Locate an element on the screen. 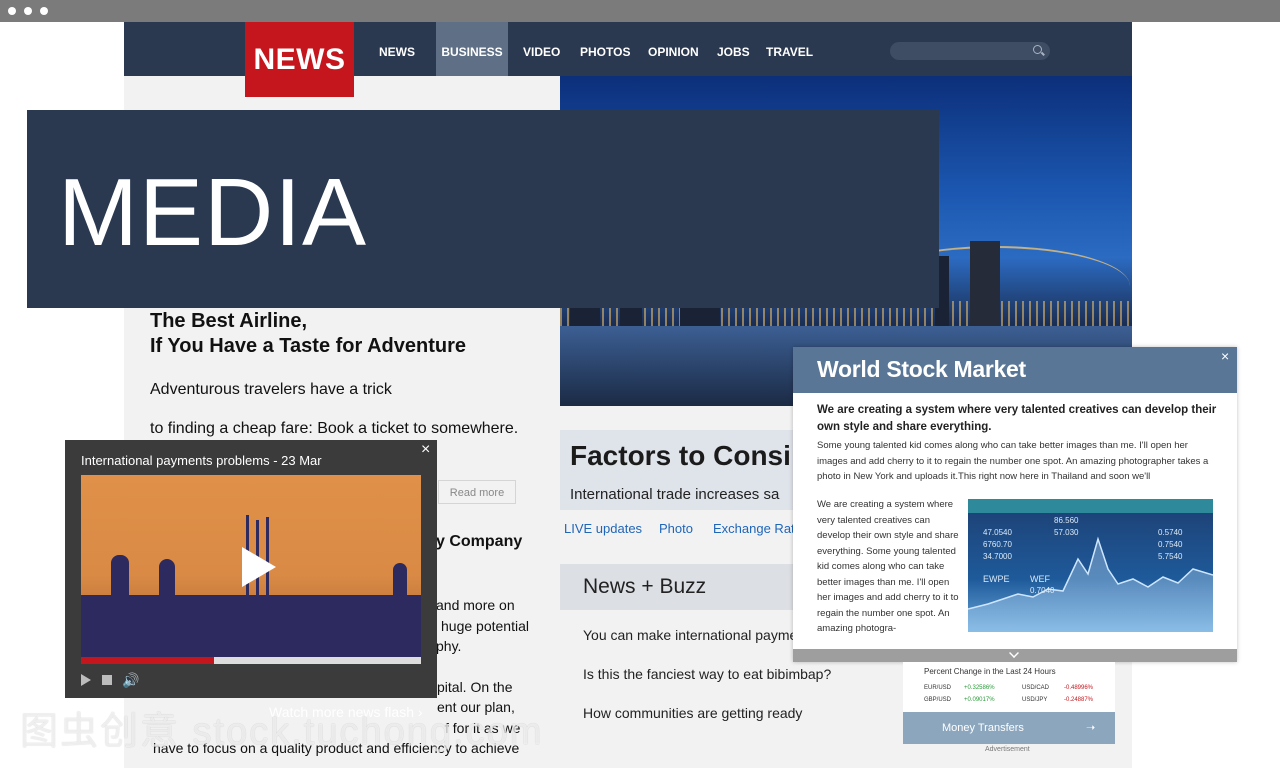 This screenshot has height=768, width=1280. fx-pair: USD/CAD is located at coordinates (1036, 688).